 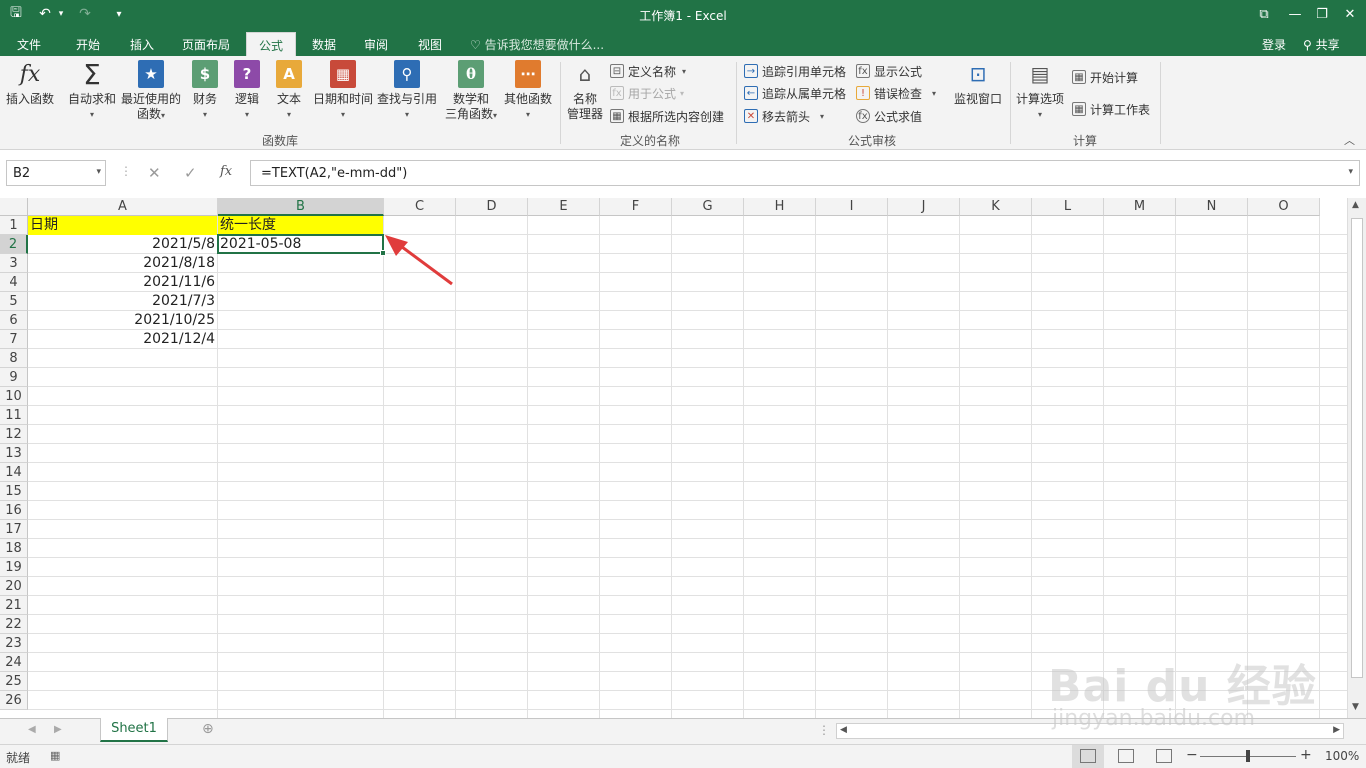 I want to click on column-header-l: L, so click(x=1068, y=207).